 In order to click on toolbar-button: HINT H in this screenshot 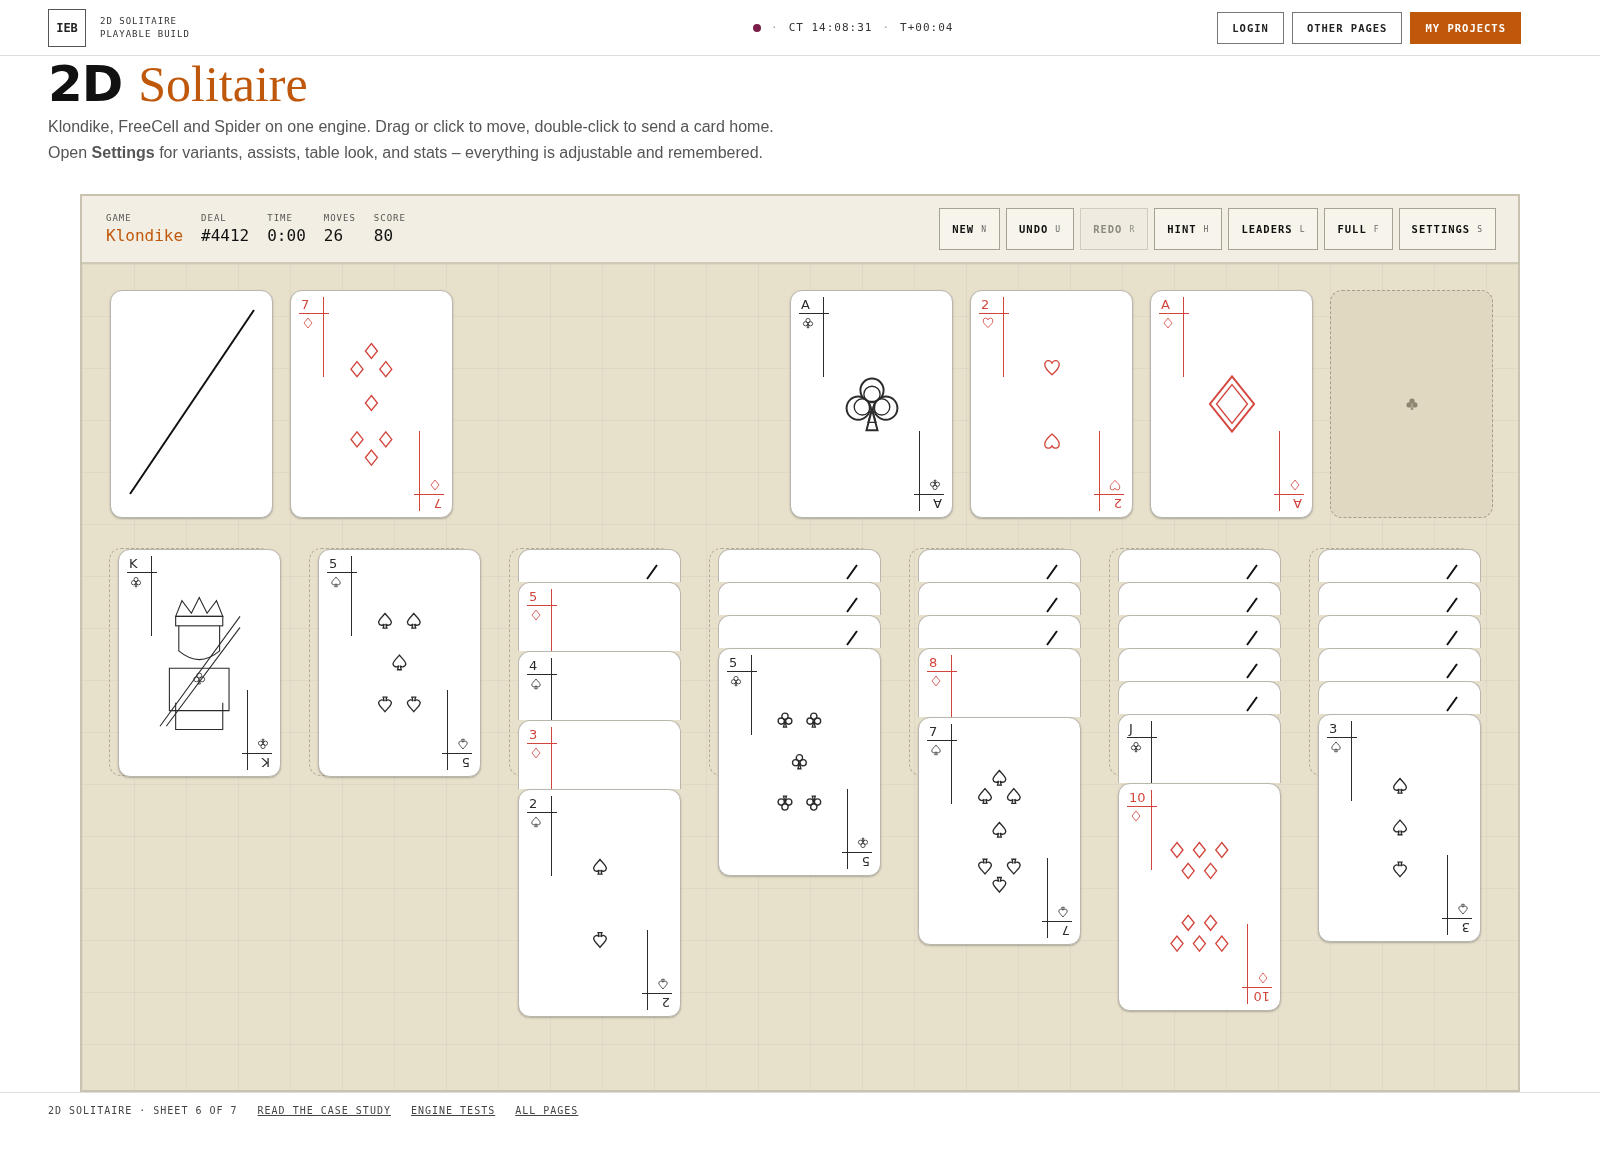, I will do `click(1188, 229)`.